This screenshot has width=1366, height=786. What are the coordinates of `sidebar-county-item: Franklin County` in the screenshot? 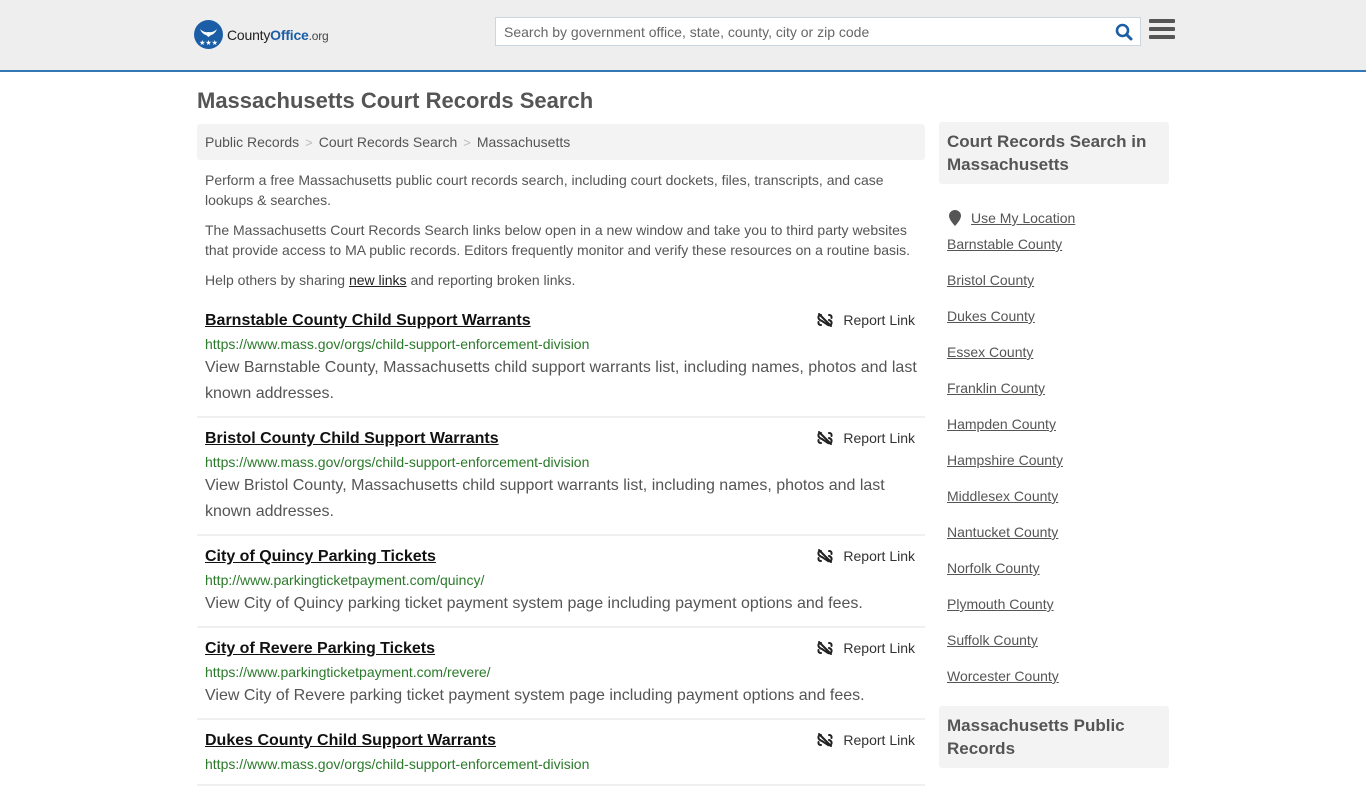 It's located at (1054, 398).